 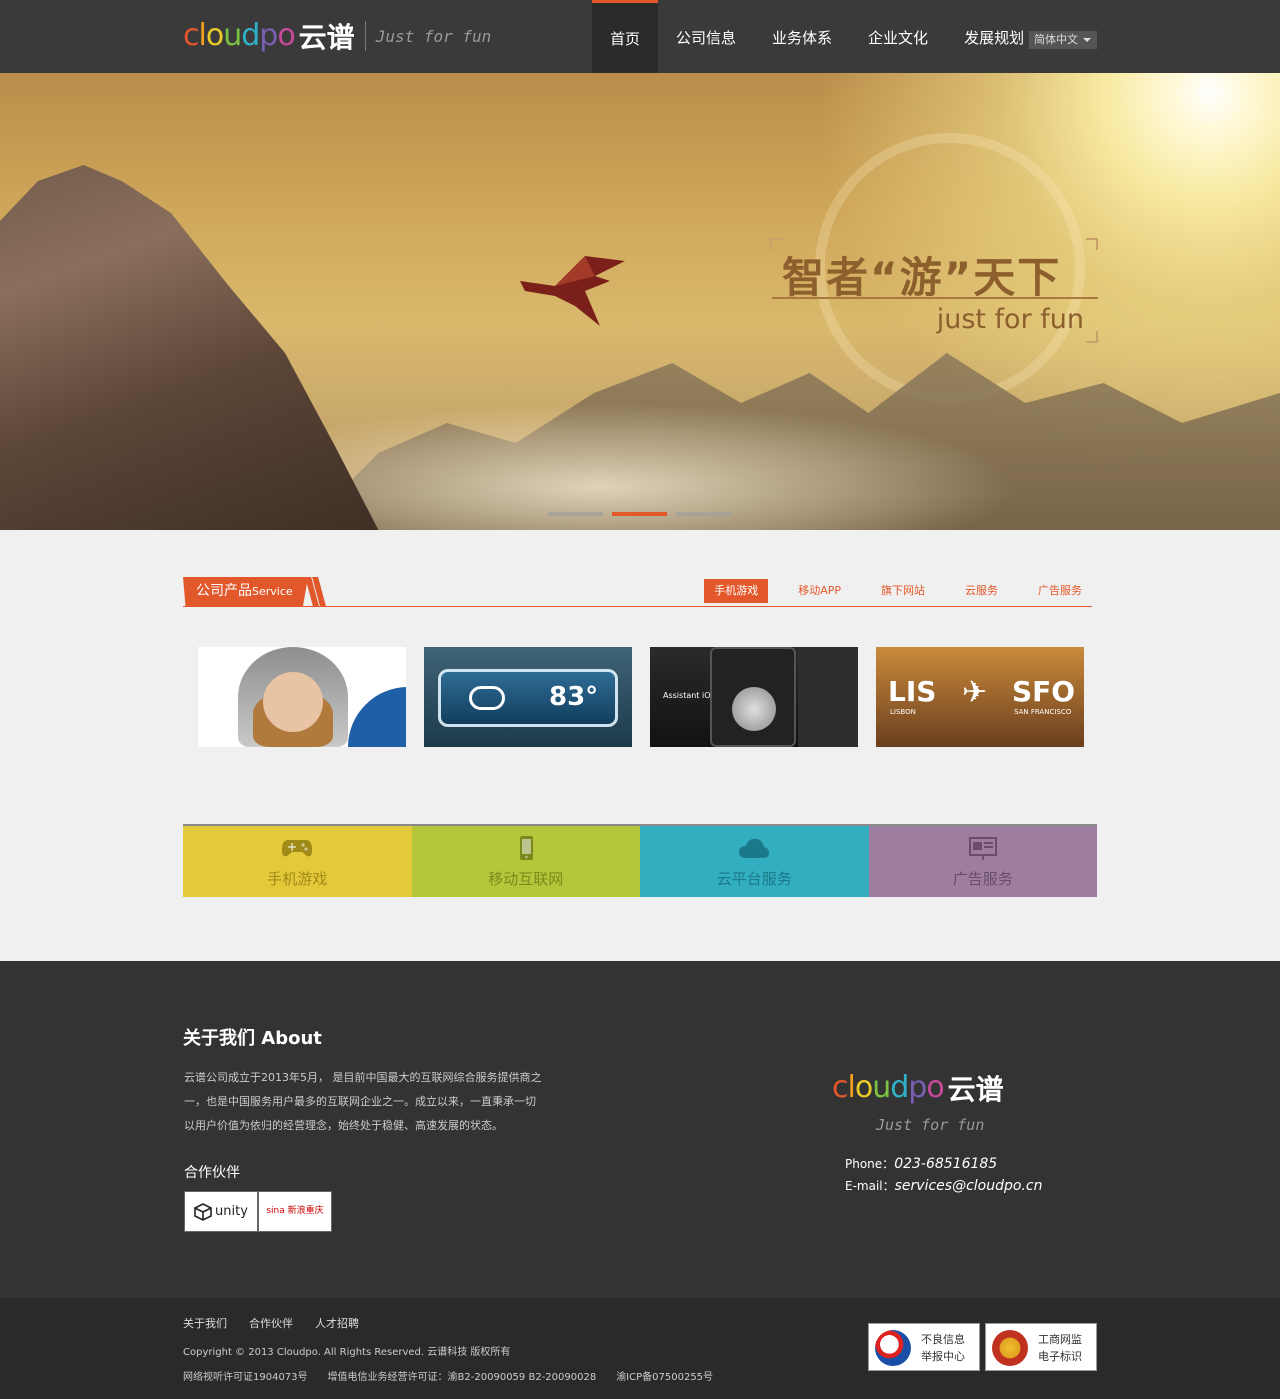 I want to click on site-logo: cloudpo 云谱 Just for fun, so click(x=337, y=36).